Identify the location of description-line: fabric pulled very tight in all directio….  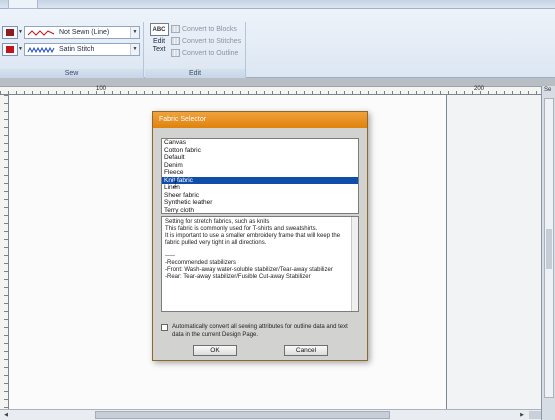
(216, 243).